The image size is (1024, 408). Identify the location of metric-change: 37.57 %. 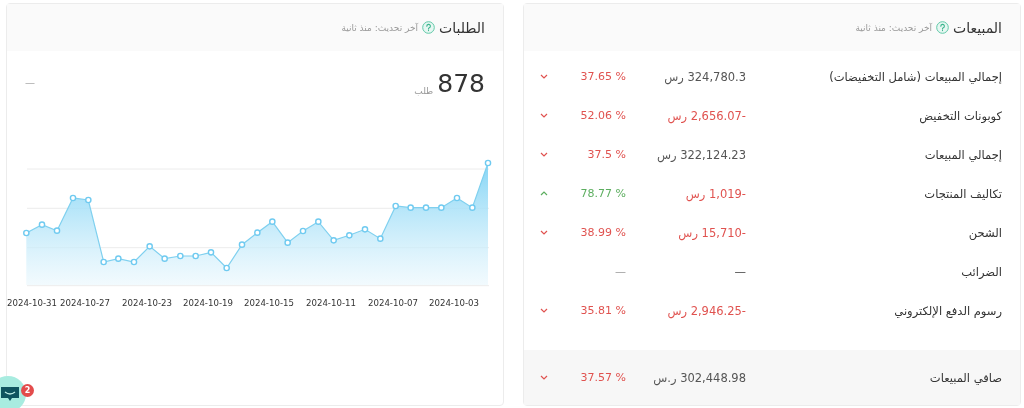
(602, 377).